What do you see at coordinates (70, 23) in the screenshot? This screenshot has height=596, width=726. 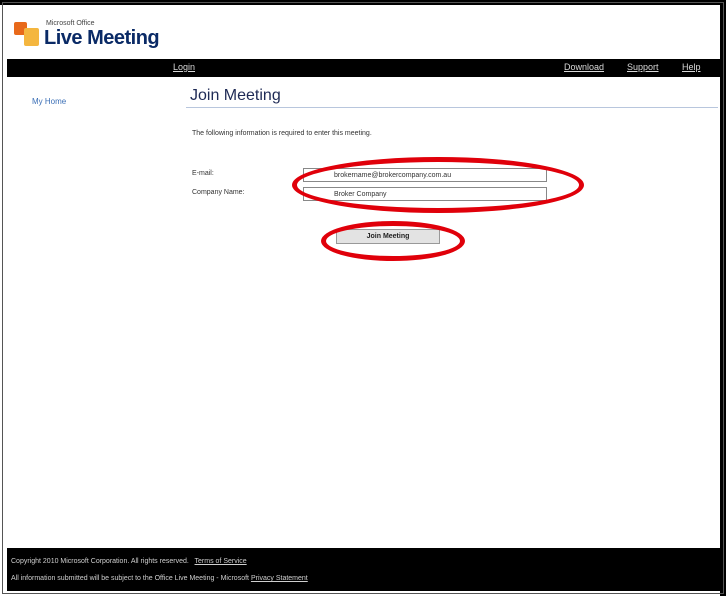 I see `logo-subtitle: Microsoft Office` at bounding box center [70, 23].